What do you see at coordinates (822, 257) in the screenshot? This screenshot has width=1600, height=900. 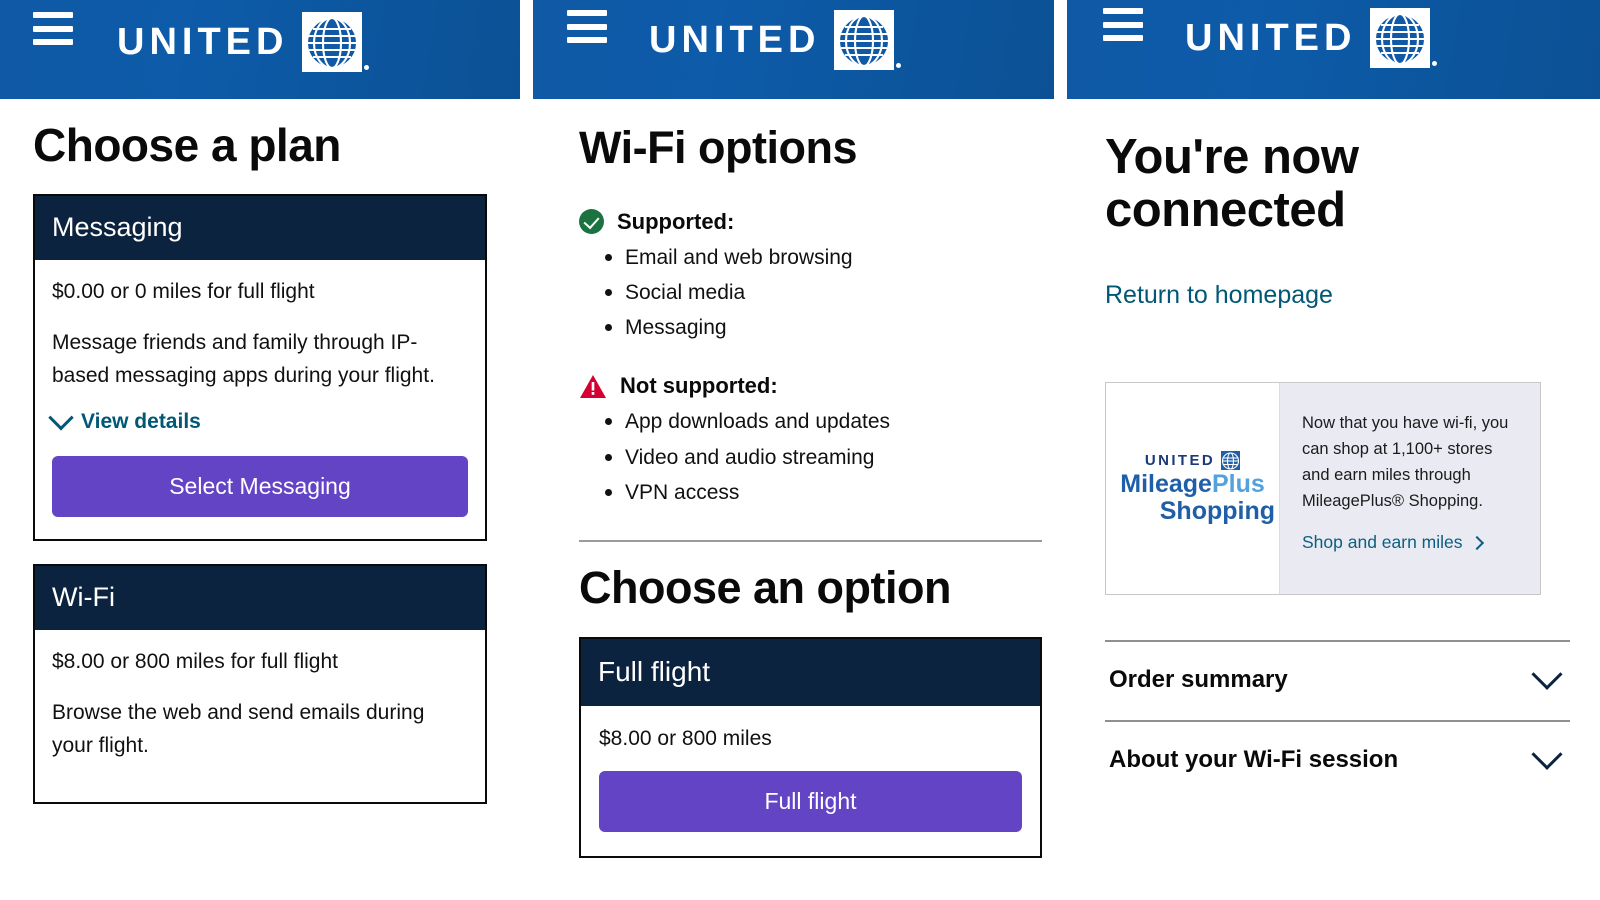 I see `list-item: Email and web browsing` at bounding box center [822, 257].